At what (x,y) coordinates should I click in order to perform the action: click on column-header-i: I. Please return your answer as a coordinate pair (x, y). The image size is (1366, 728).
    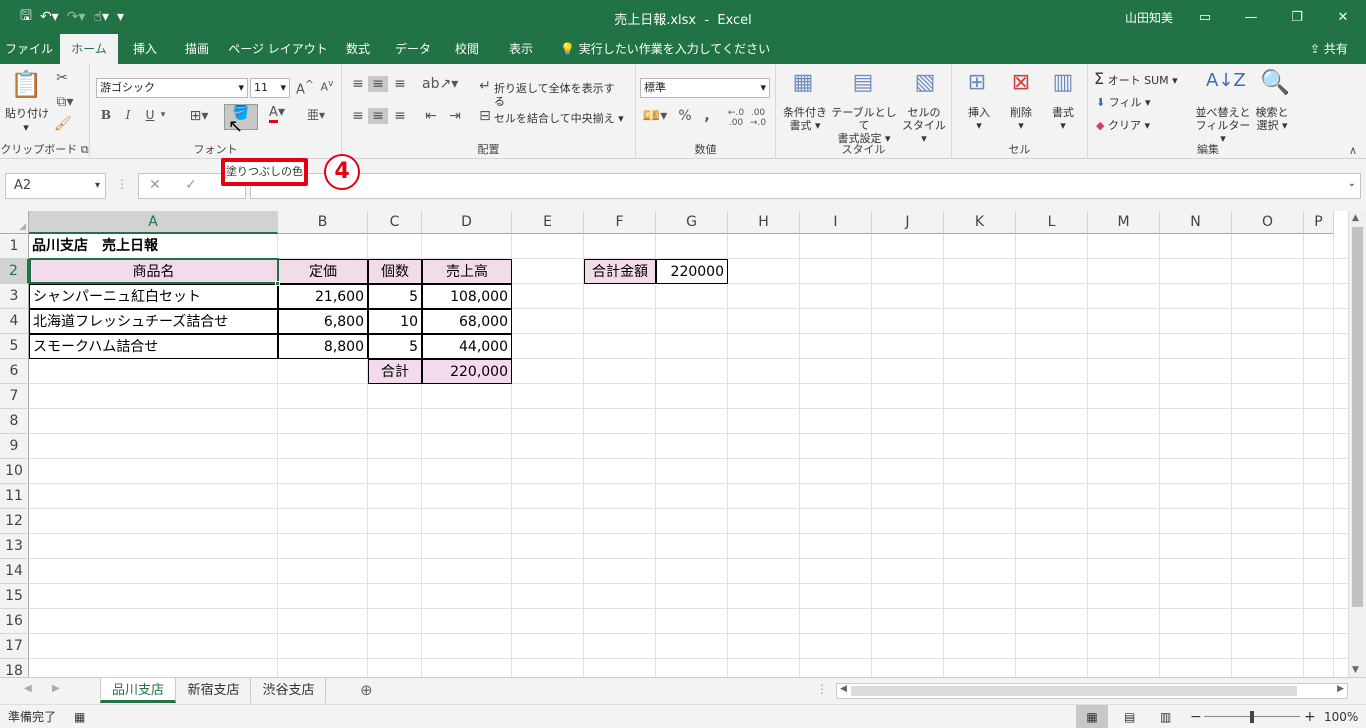
    Looking at the image, I should click on (836, 222).